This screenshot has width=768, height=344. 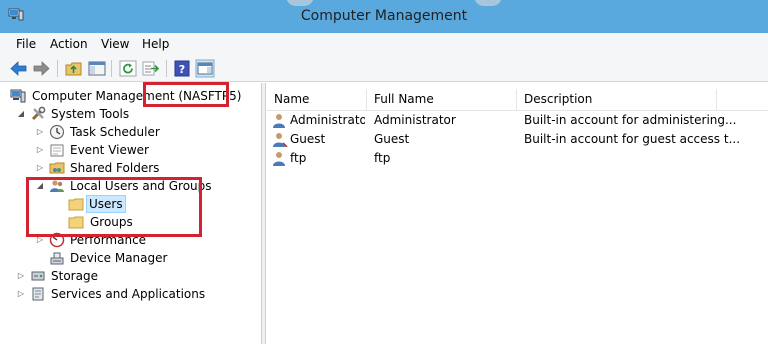 What do you see at coordinates (384, 44) in the screenshot?
I see `menu-bar: File Action View Help` at bounding box center [384, 44].